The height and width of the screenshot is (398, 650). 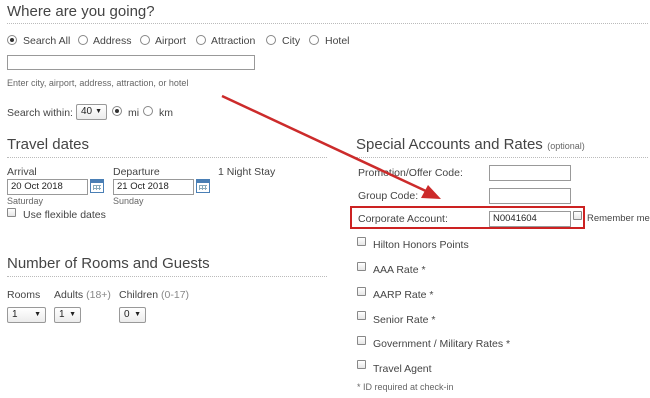 What do you see at coordinates (325, 144) in the screenshot?
I see `arrow-shaft` at bounding box center [325, 144].